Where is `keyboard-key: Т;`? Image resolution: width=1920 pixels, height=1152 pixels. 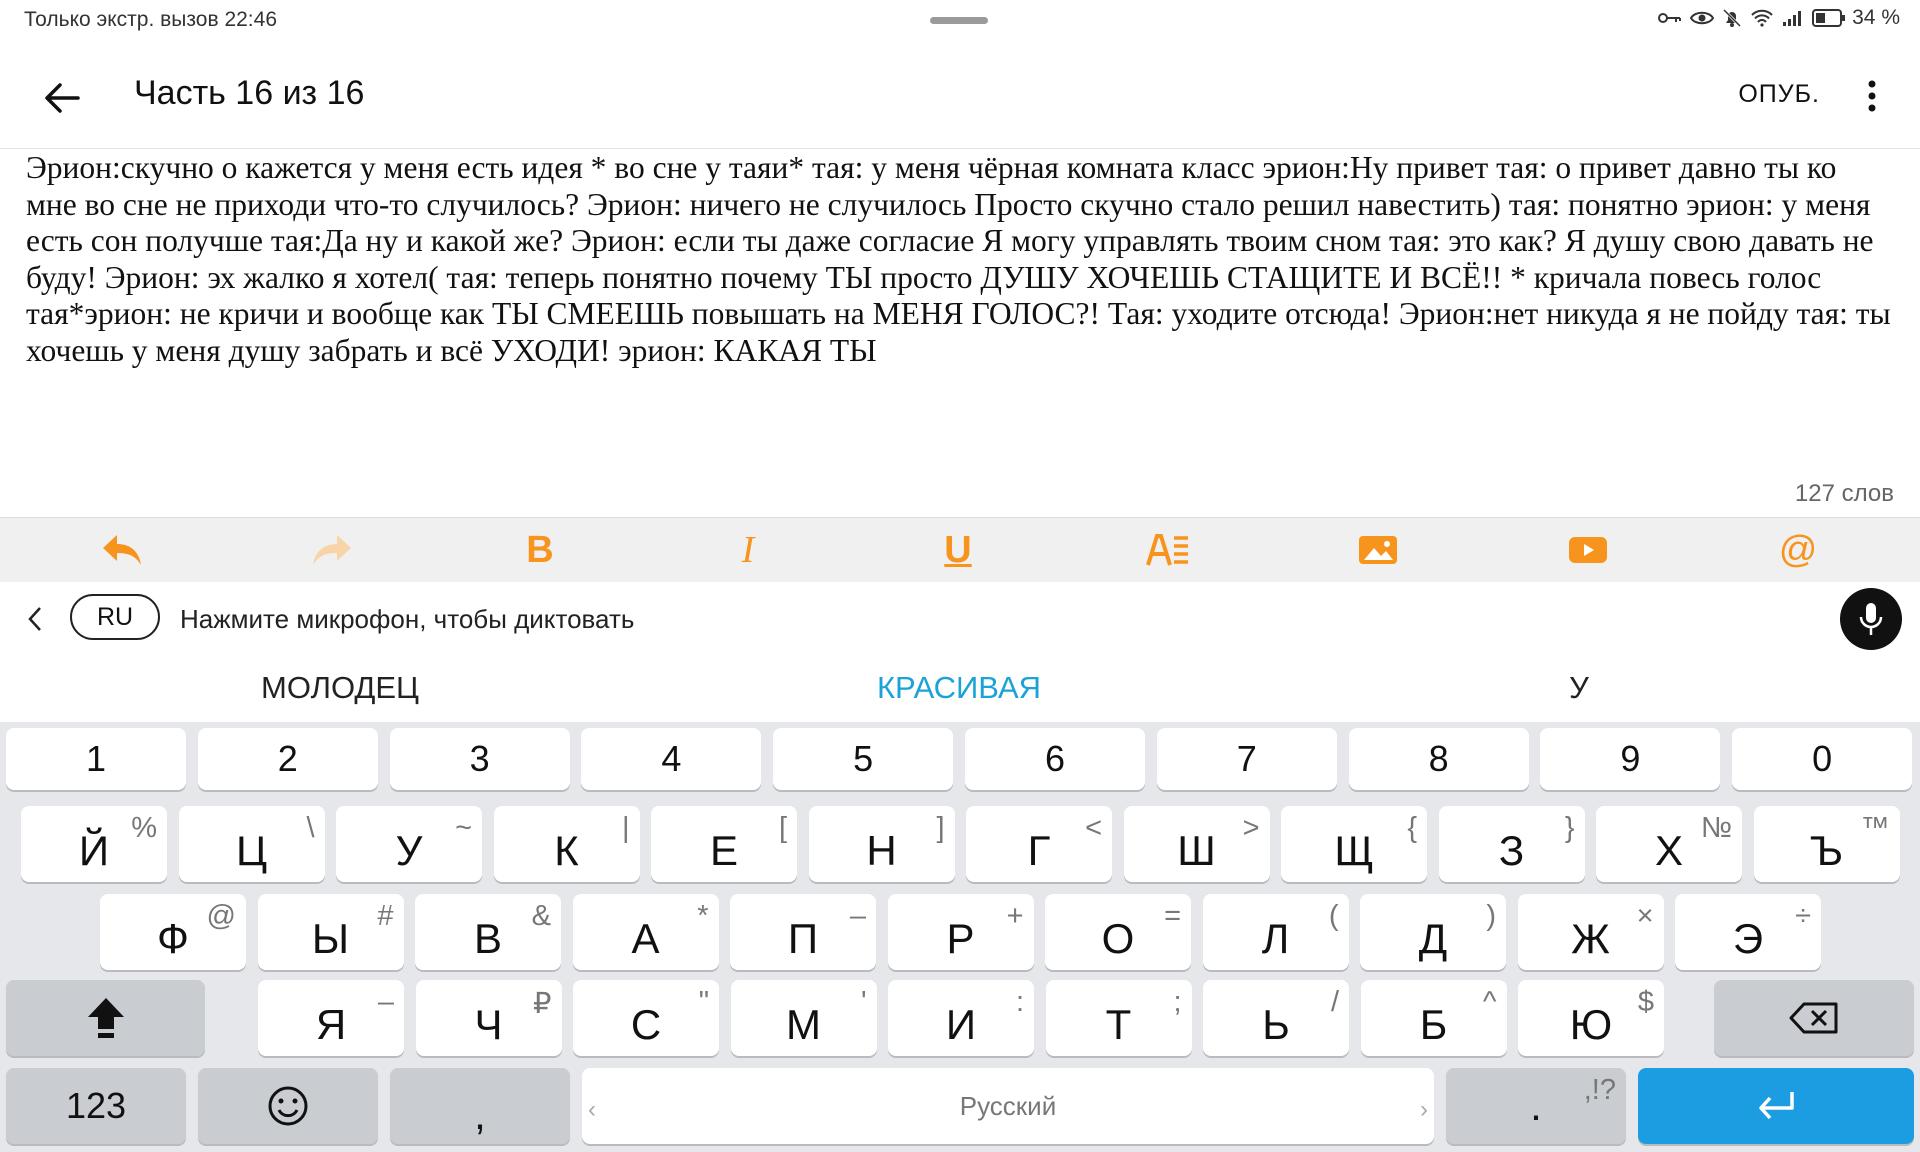
keyboard-key: Т; is located at coordinates (1118, 1018).